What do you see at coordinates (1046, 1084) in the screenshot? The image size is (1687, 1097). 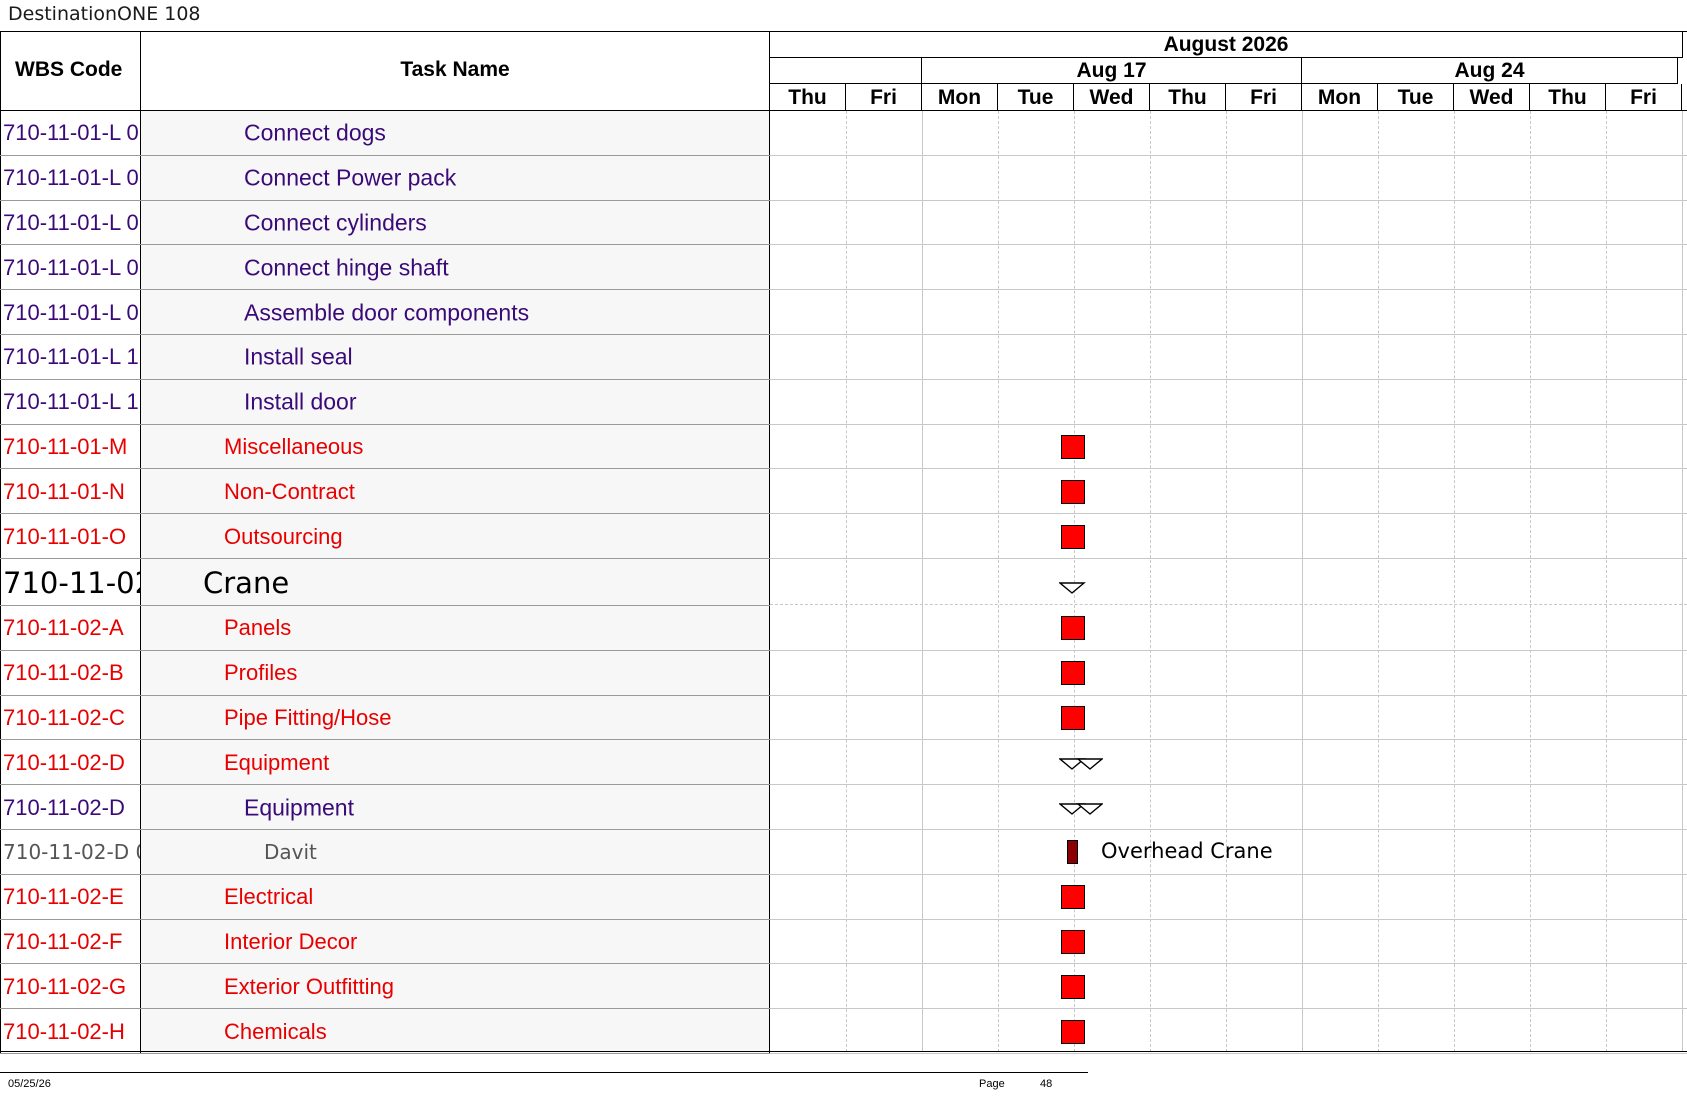 I see `footer-page-number: 48` at bounding box center [1046, 1084].